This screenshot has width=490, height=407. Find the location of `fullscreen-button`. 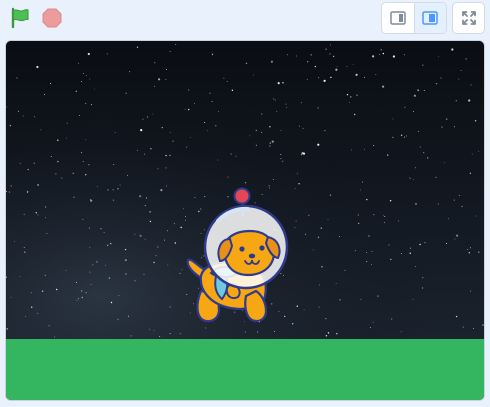

fullscreen-button is located at coordinates (468, 18).